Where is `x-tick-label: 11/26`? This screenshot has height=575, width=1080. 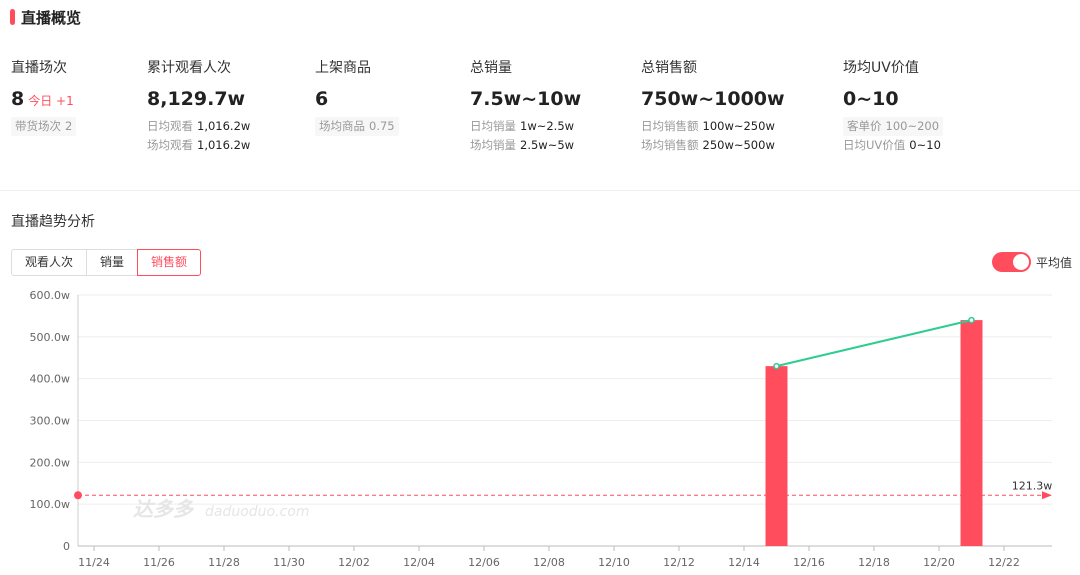
x-tick-label: 11/26 is located at coordinates (159, 562).